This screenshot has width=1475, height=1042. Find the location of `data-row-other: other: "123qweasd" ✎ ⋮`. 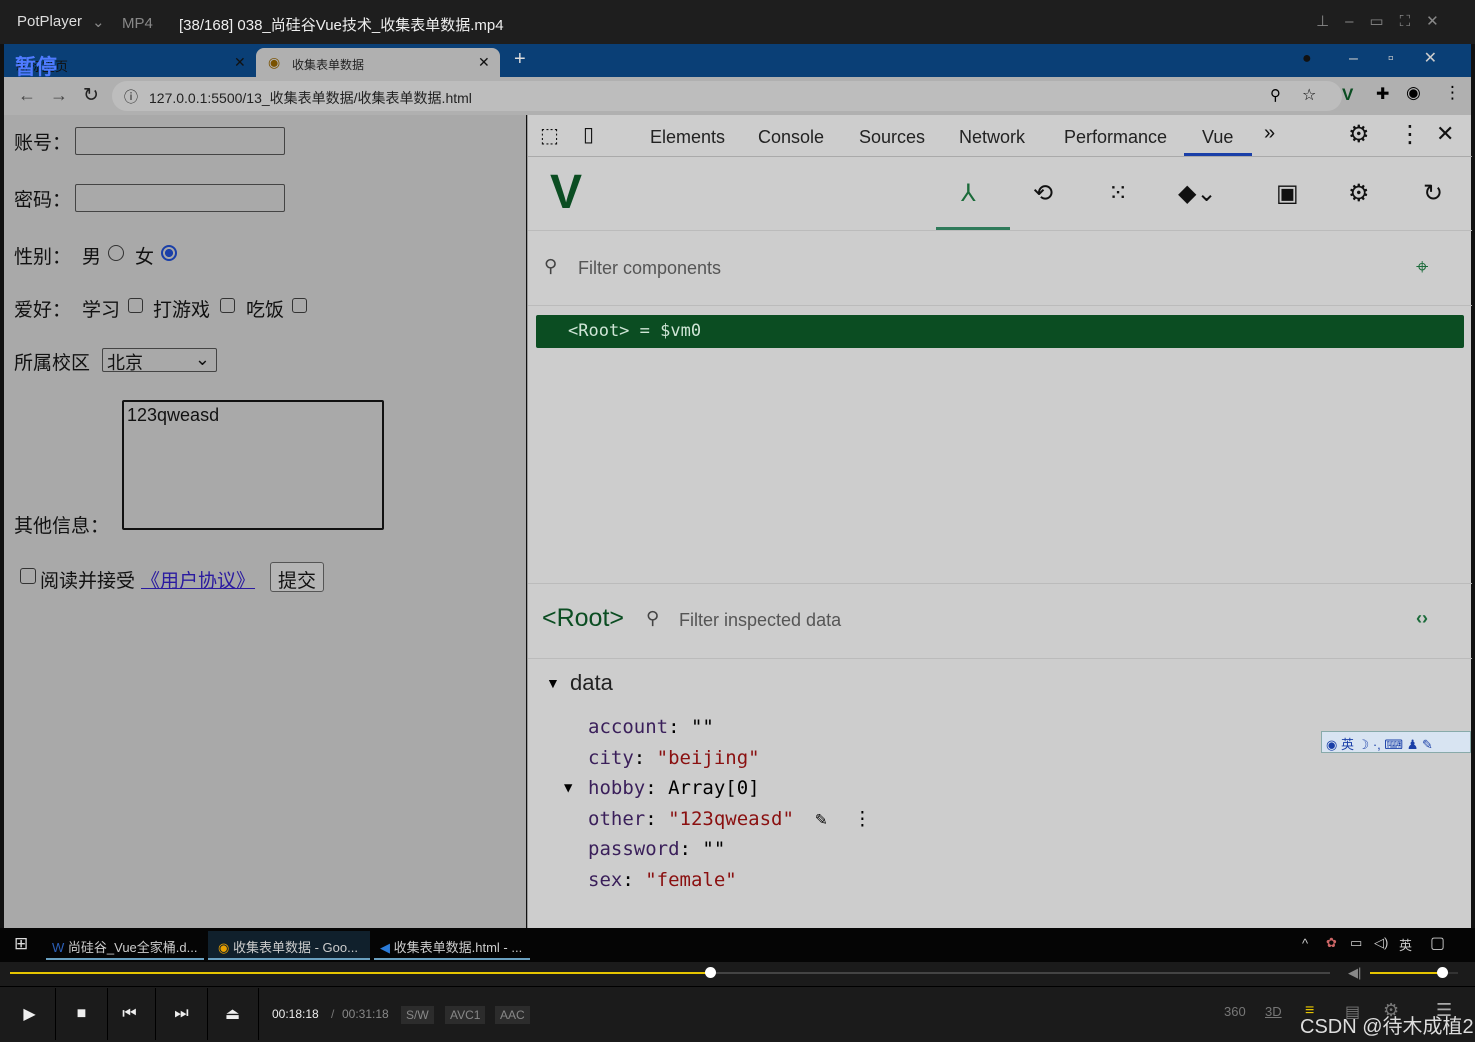

data-row-other: other: "123qweasd" ✎ ⋮ is located at coordinates (730, 819).